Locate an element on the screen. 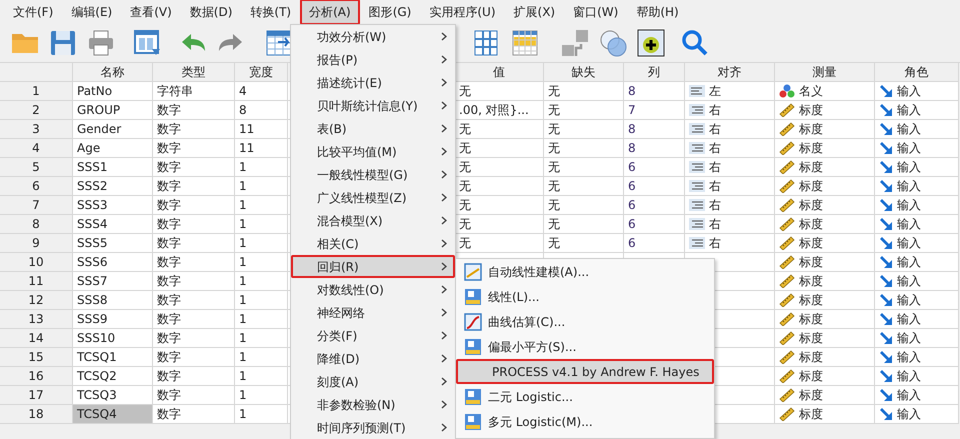 This screenshot has width=960, height=439. row-number: 17 is located at coordinates (36, 395).